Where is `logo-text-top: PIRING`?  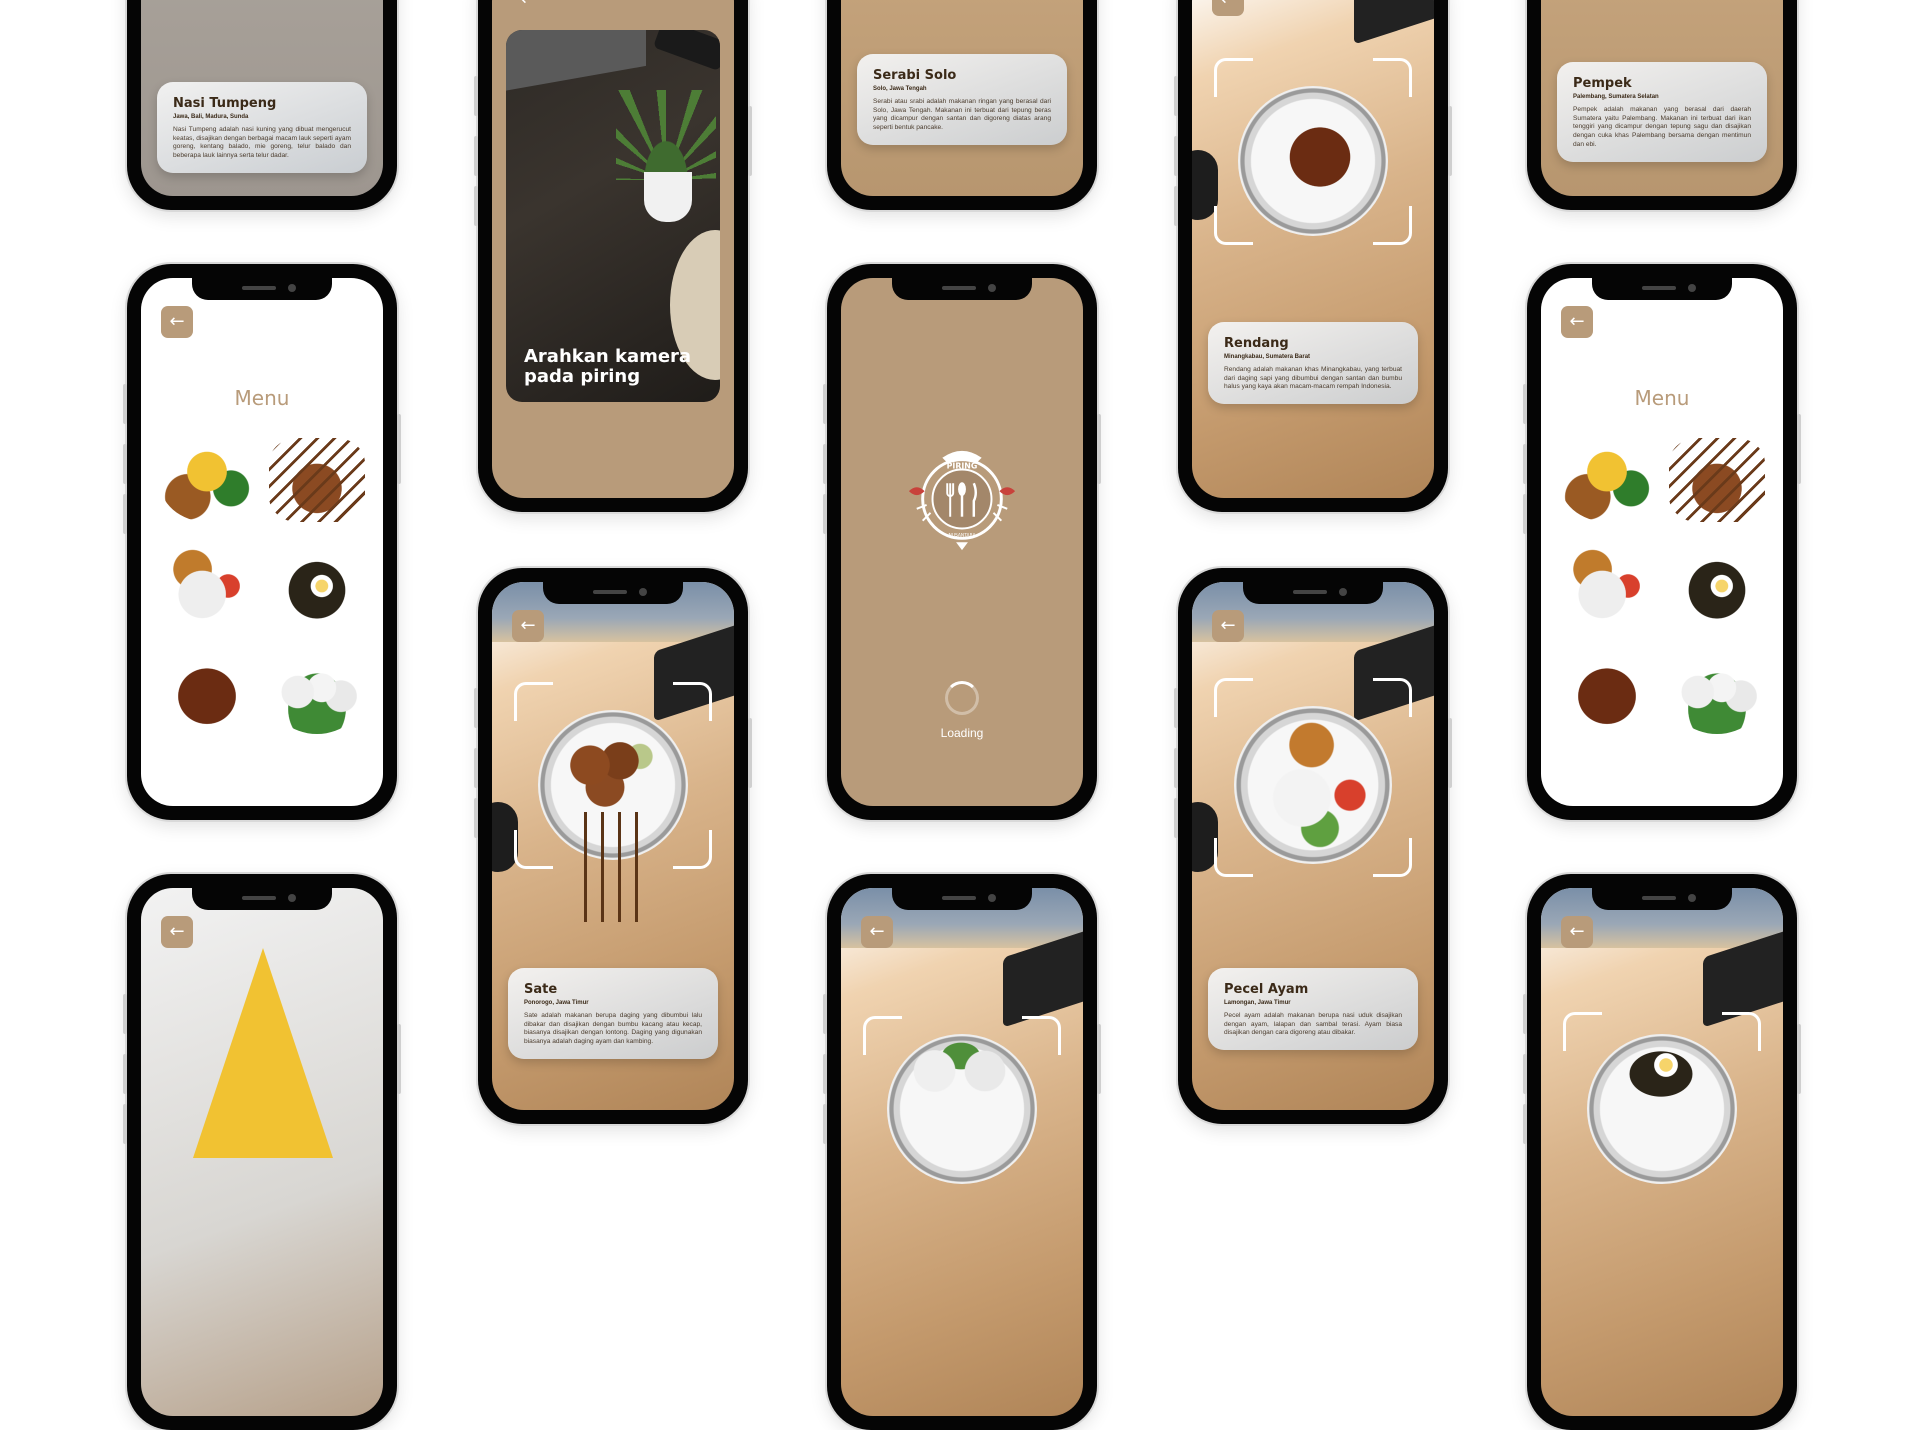 logo-text-top: PIRING is located at coordinates (962, 466).